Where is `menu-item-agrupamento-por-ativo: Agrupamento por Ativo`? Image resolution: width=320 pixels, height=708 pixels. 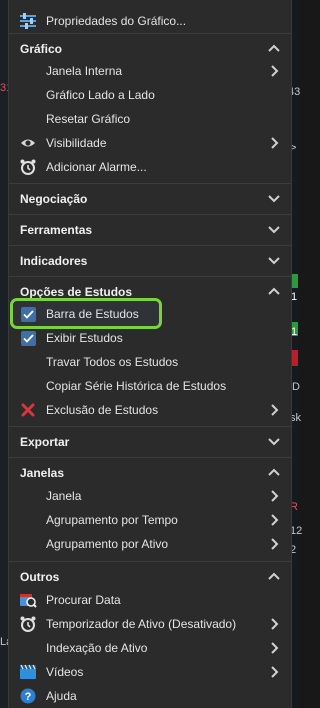
menu-item-agrupamento-por-ativo: Agrupamento por Ativo is located at coordinates (150, 544).